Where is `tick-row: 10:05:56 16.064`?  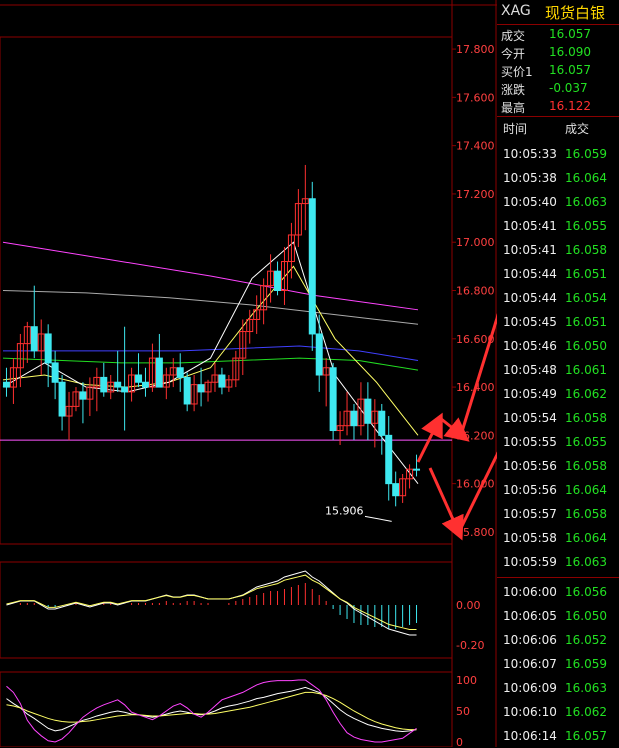
tick-row: 10:05:56 16.064 is located at coordinates (558, 490).